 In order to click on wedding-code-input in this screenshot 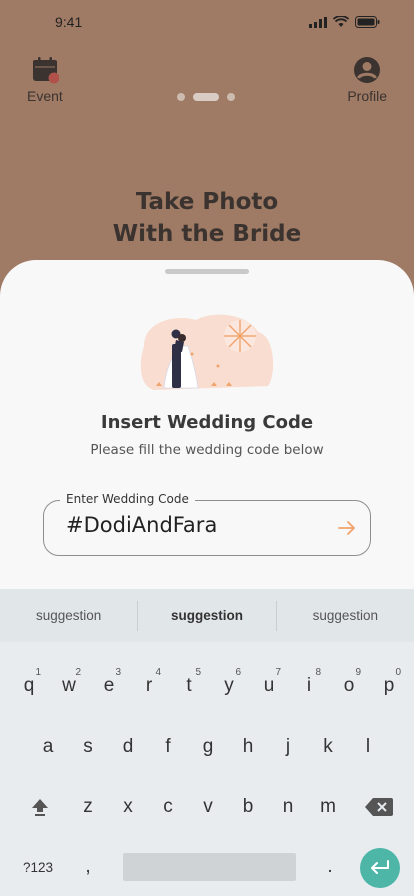, I will do `click(196, 525)`.